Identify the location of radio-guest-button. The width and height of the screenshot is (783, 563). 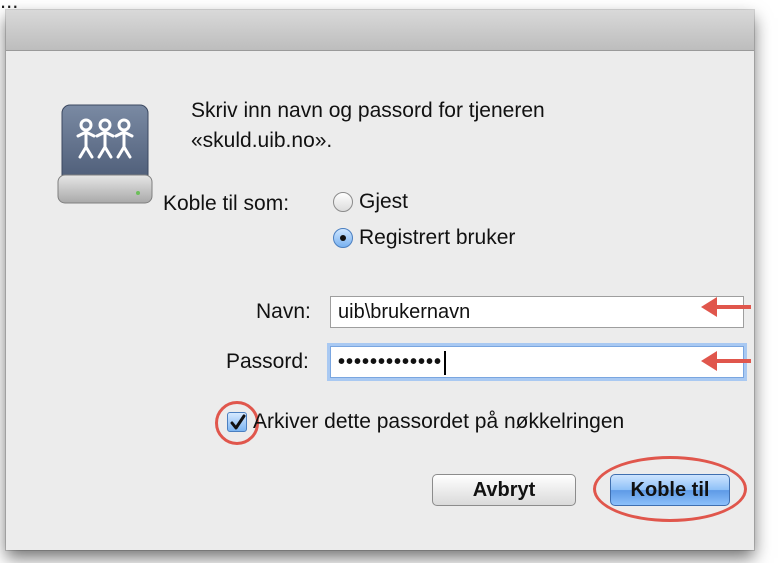
(343, 202).